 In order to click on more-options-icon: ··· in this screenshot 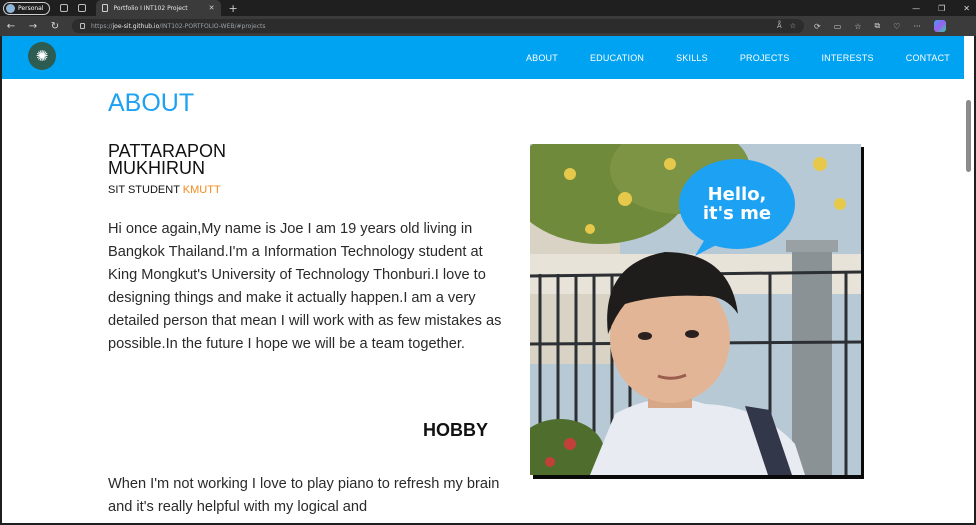, I will do `click(917, 26)`.